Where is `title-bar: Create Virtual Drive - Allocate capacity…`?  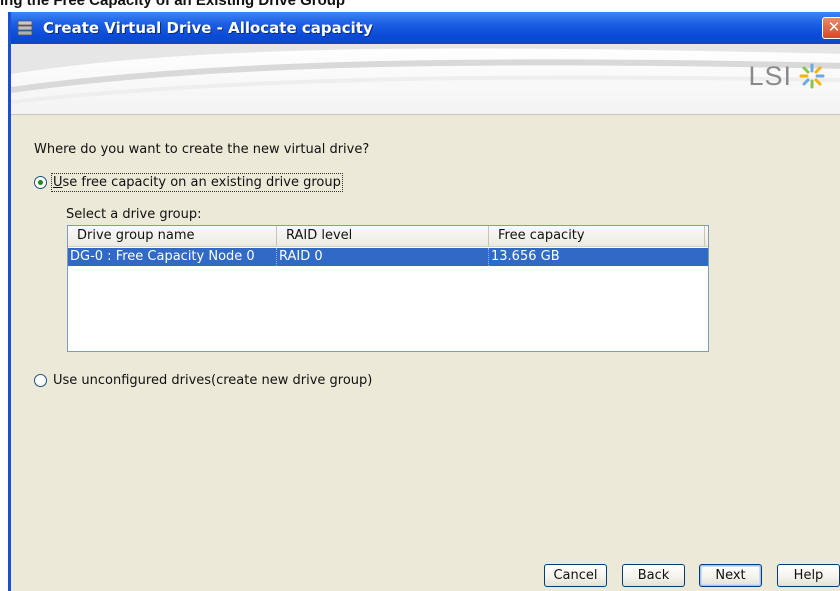 title-bar: Create Virtual Drive - Allocate capacity… is located at coordinates (425, 28).